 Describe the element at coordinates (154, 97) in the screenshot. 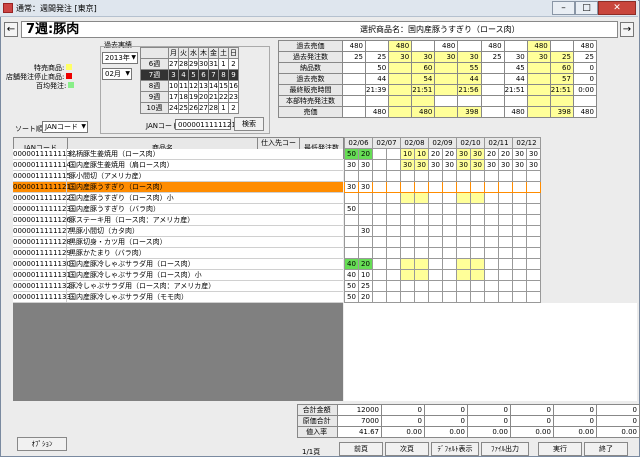

I see `calendar-week-label: 9週` at that location.